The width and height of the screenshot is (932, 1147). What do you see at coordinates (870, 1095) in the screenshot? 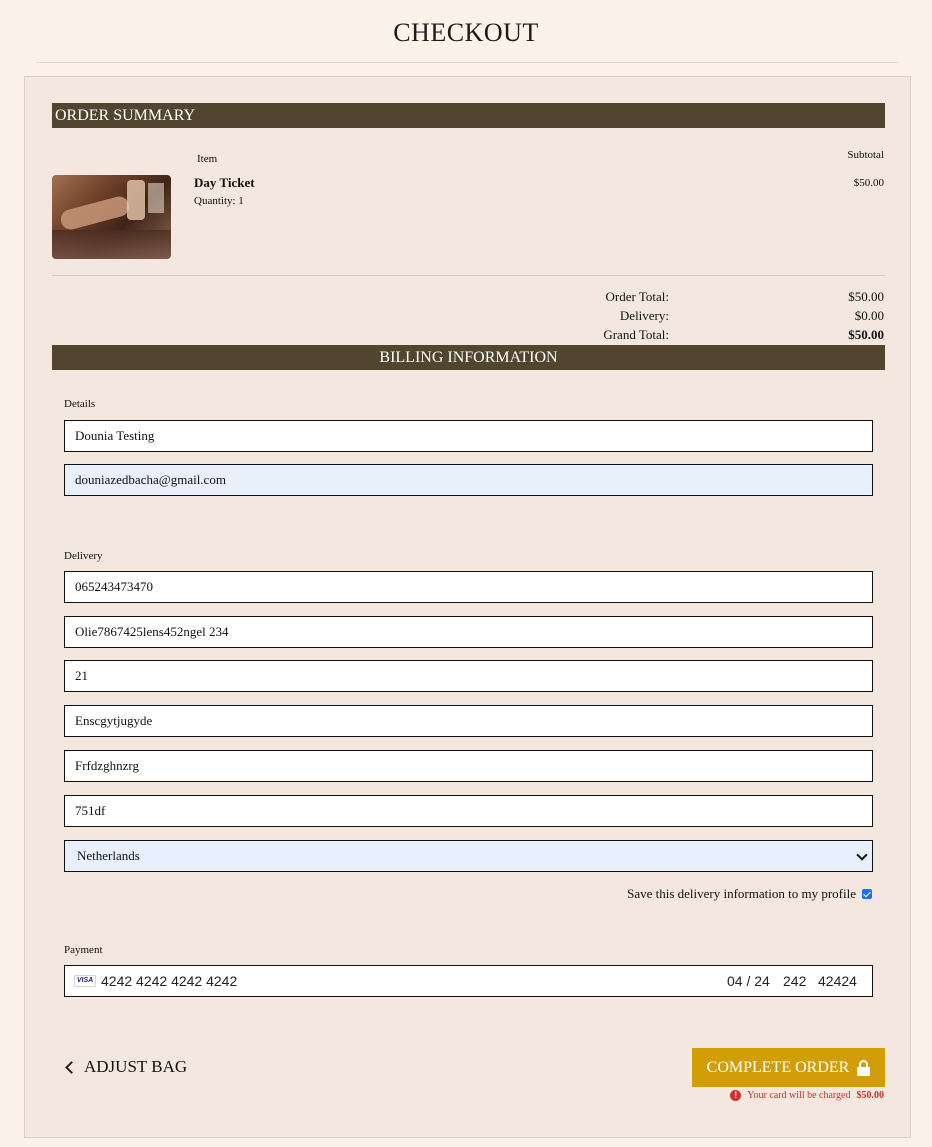
I see `charge-amount: $50.00` at bounding box center [870, 1095].